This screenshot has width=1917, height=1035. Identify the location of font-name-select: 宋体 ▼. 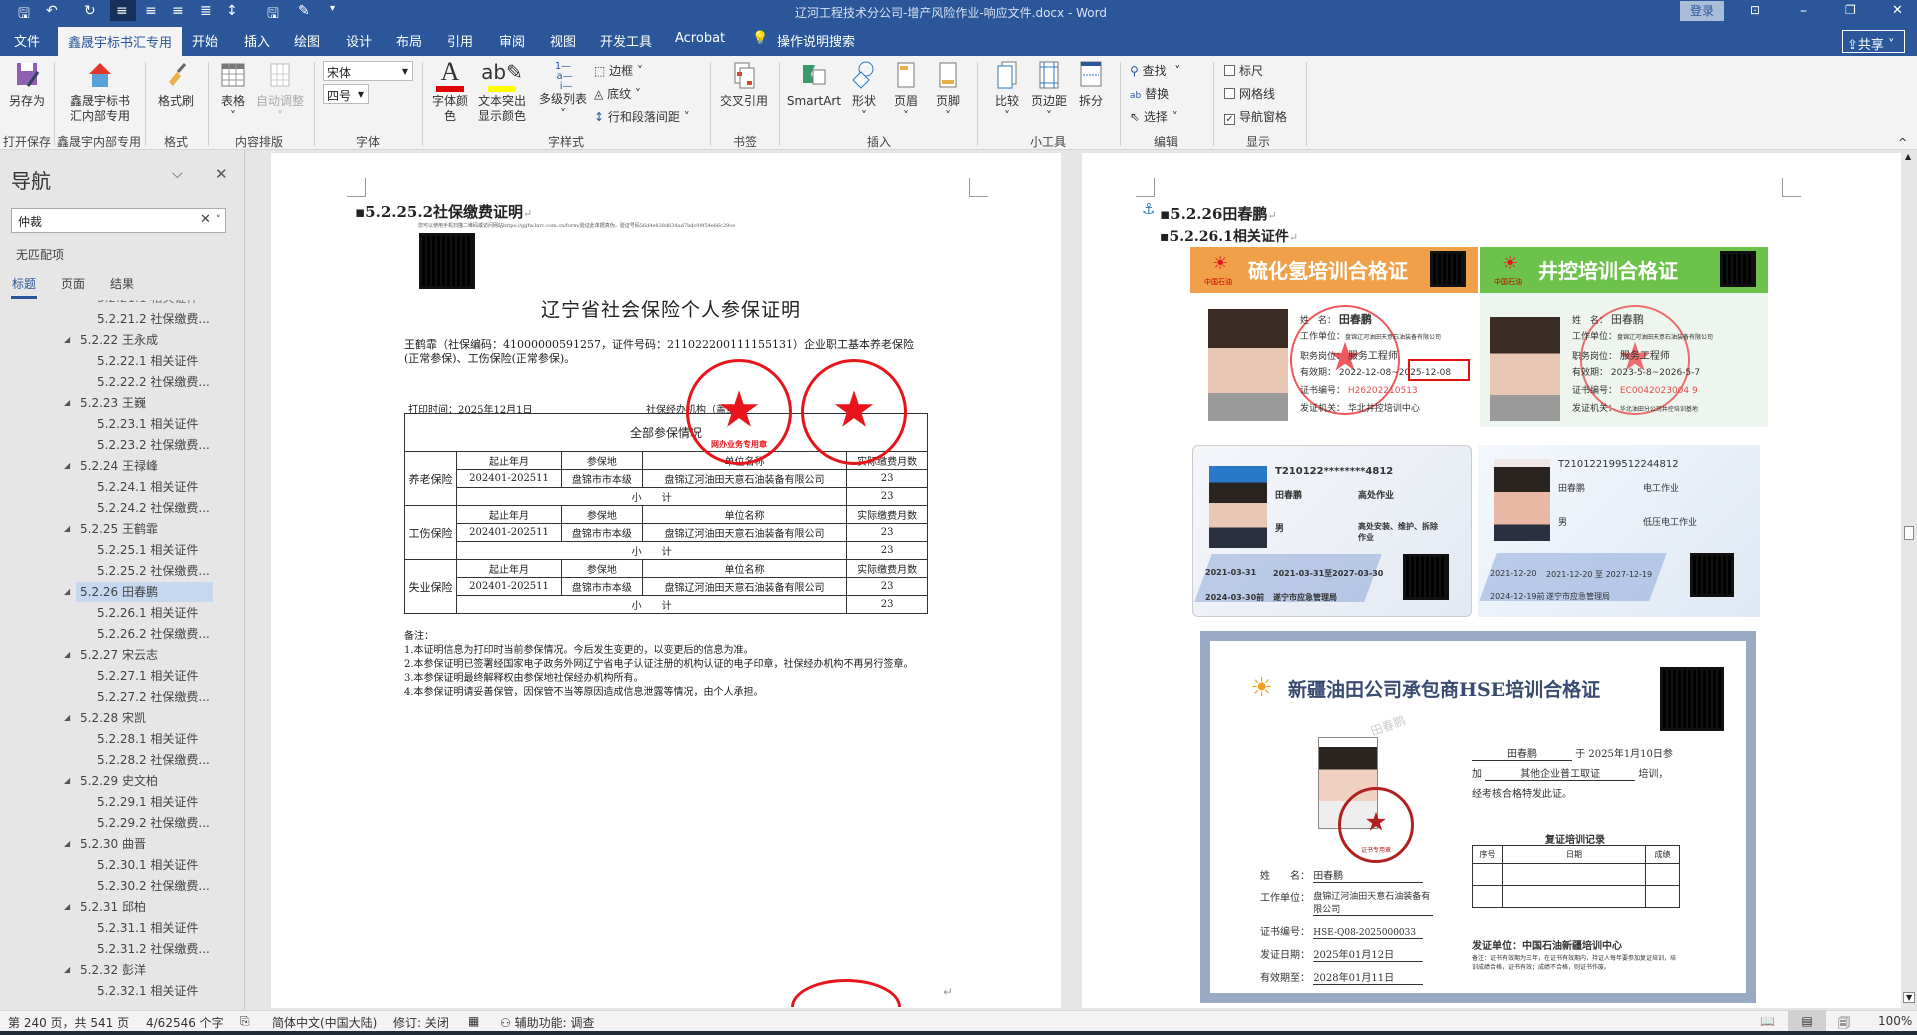
(368, 71).